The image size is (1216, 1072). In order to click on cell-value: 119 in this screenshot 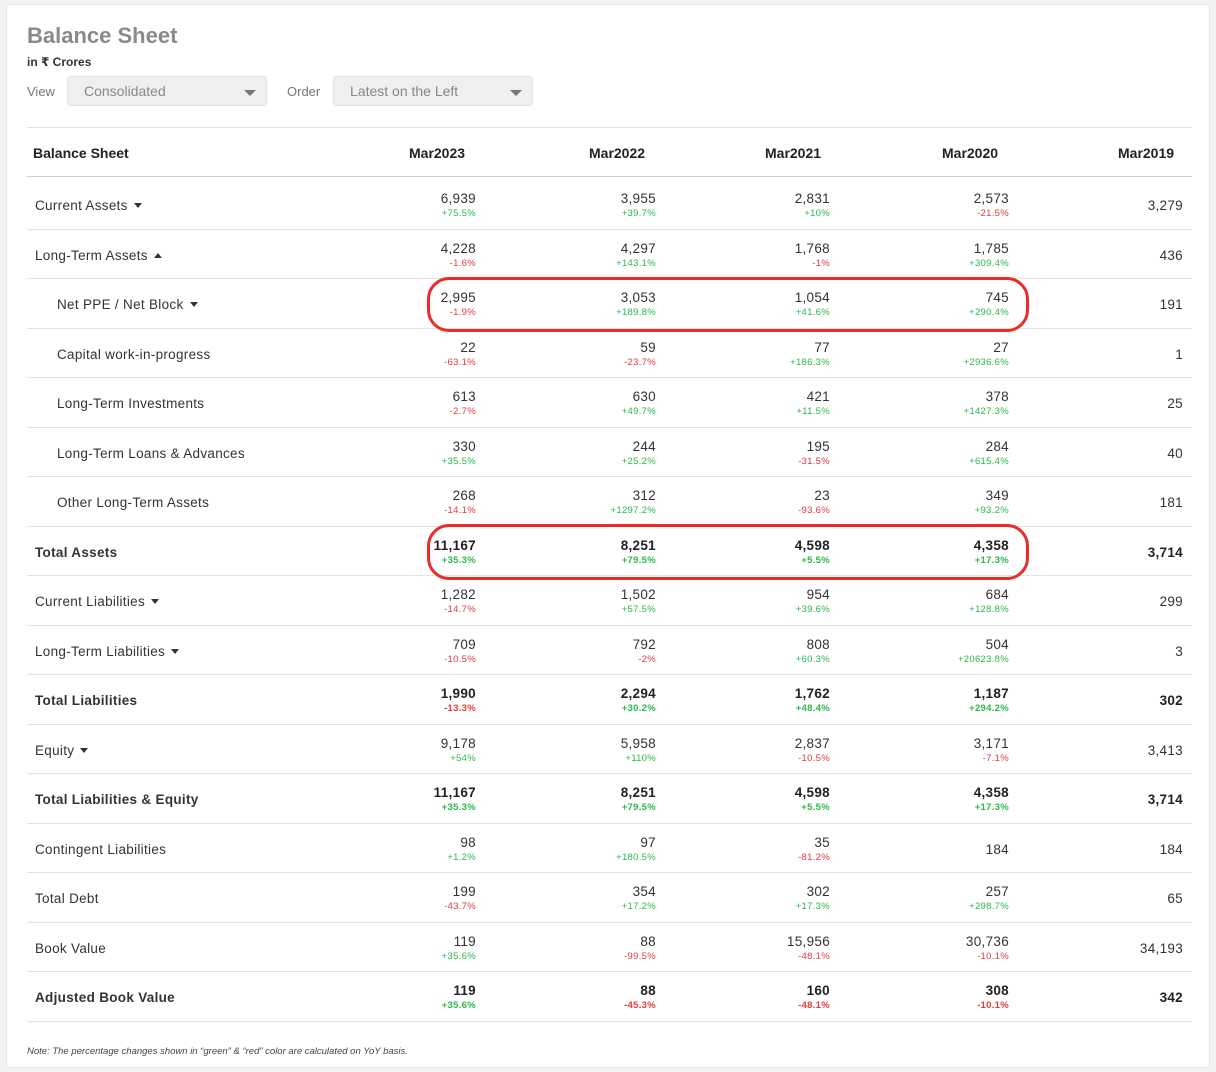, I will do `click(464, 941)`.